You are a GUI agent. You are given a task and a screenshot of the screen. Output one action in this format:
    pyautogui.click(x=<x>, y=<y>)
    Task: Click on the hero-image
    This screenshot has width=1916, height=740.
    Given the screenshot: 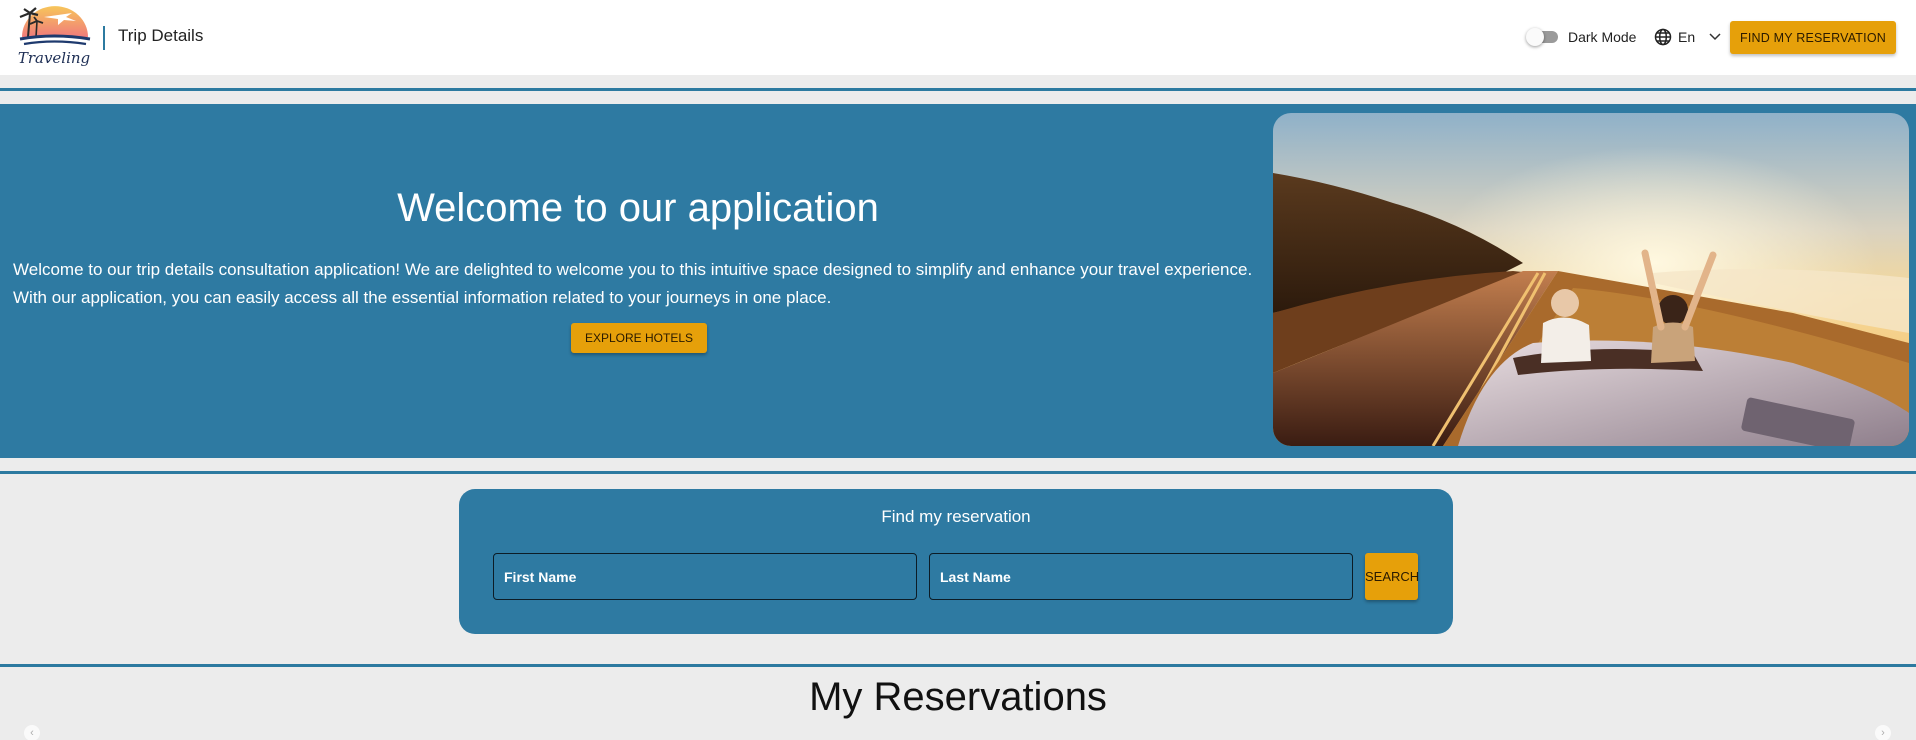 What is the action you would take?
    pyautogui.click(x=1591, y=279)
    